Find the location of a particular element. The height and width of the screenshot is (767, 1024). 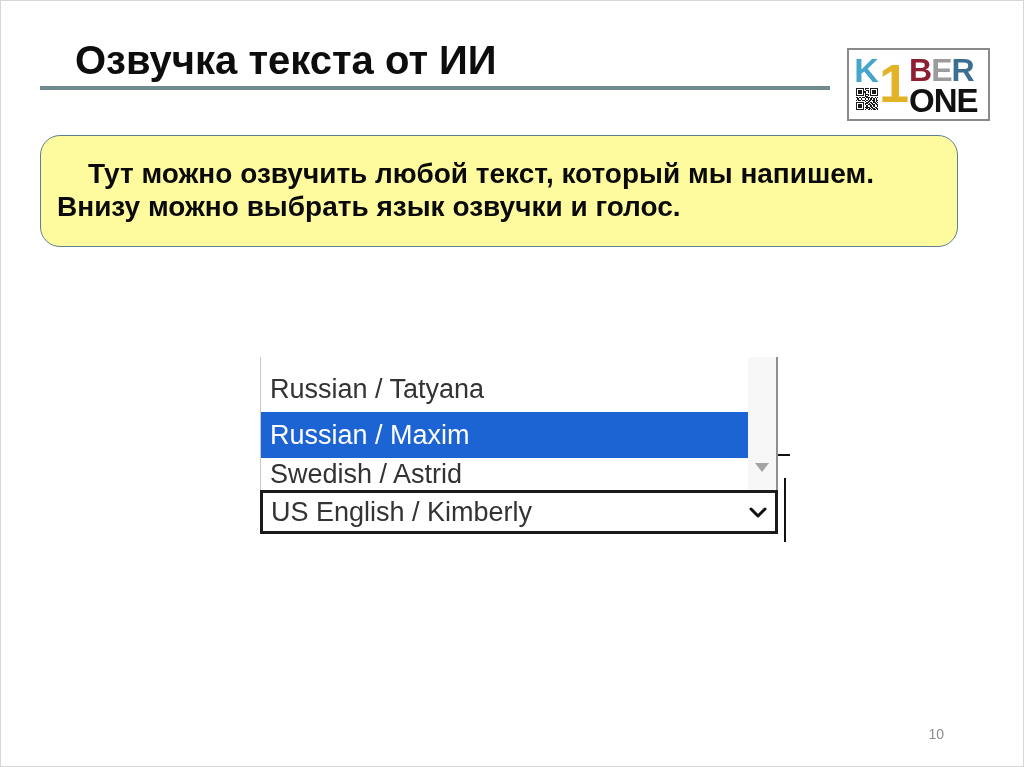

note-text: Тут можно озвучить любой текст, который мы напишем. Внизу можно выбрать язык озвучки и голос. is located at coordinates (466, 190).